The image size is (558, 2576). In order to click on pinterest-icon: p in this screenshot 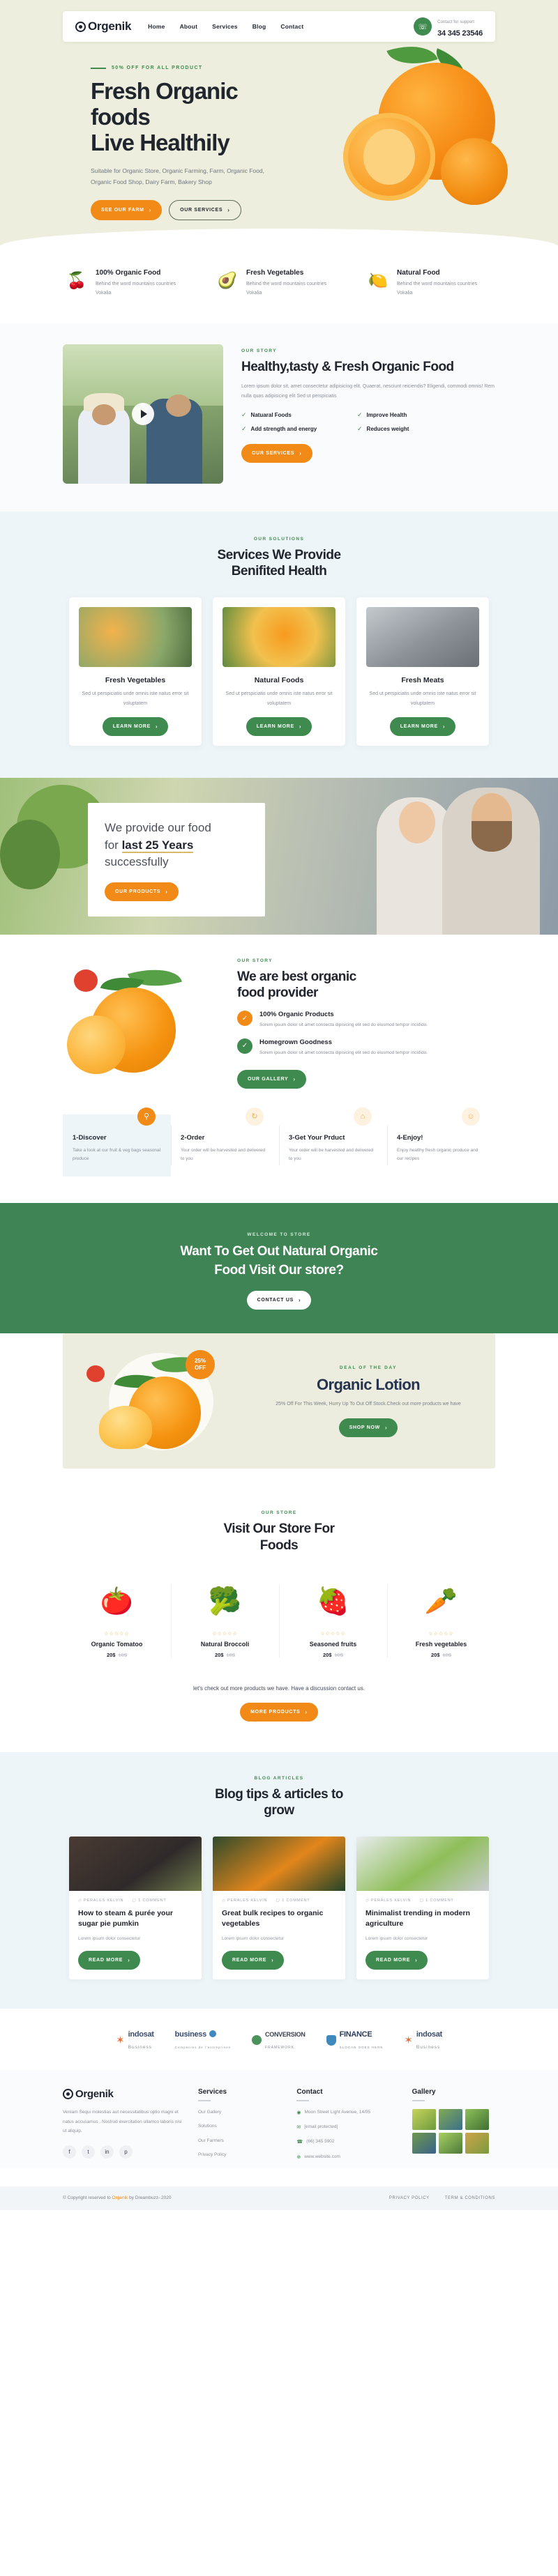, I will do `click(126, 2152)`.